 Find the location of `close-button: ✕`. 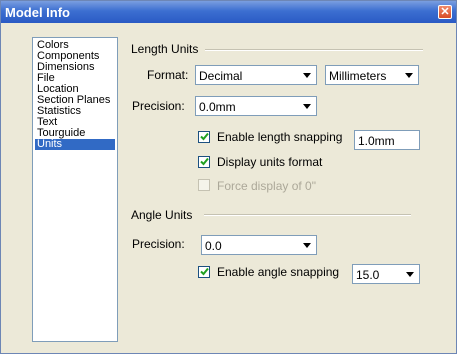

close-button: ✕ is located at coordinates (445, 12).